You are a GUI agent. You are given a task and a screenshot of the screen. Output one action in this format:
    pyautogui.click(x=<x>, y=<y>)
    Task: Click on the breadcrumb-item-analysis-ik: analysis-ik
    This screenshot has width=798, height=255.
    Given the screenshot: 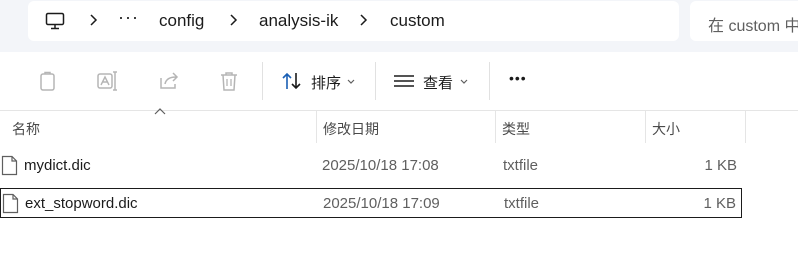 What is the action you would take?
    pyautogui.click(x=298, y=21)
    